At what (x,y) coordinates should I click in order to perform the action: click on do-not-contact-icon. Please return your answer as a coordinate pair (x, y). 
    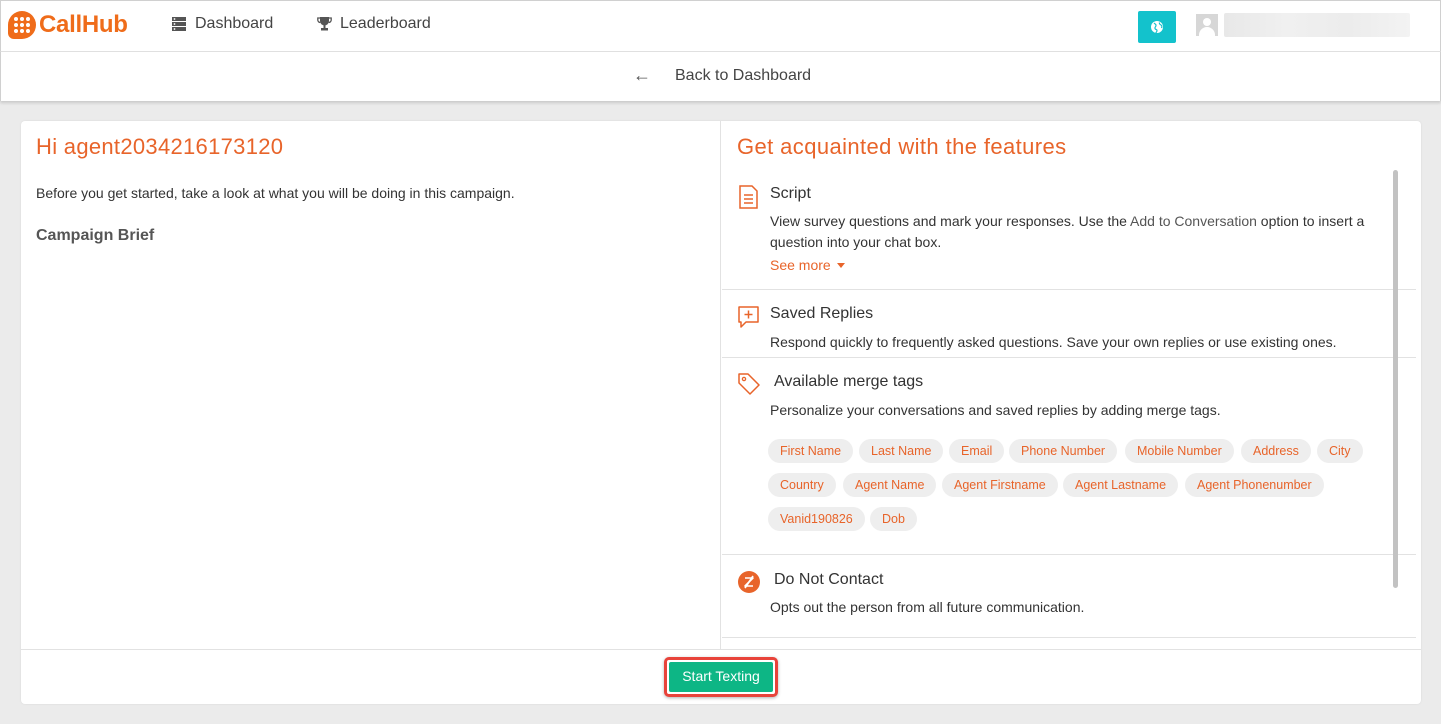
    Looking at the image, I should click on (749, 582).